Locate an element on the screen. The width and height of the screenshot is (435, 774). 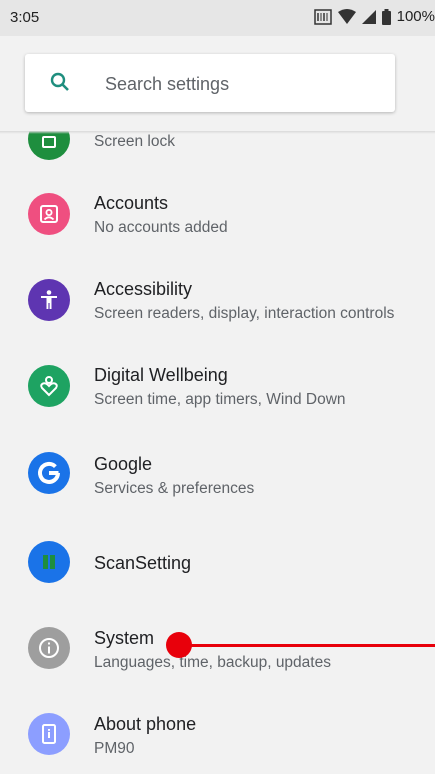
item-subtitle: PM90 is located at coordinates (114, 748).